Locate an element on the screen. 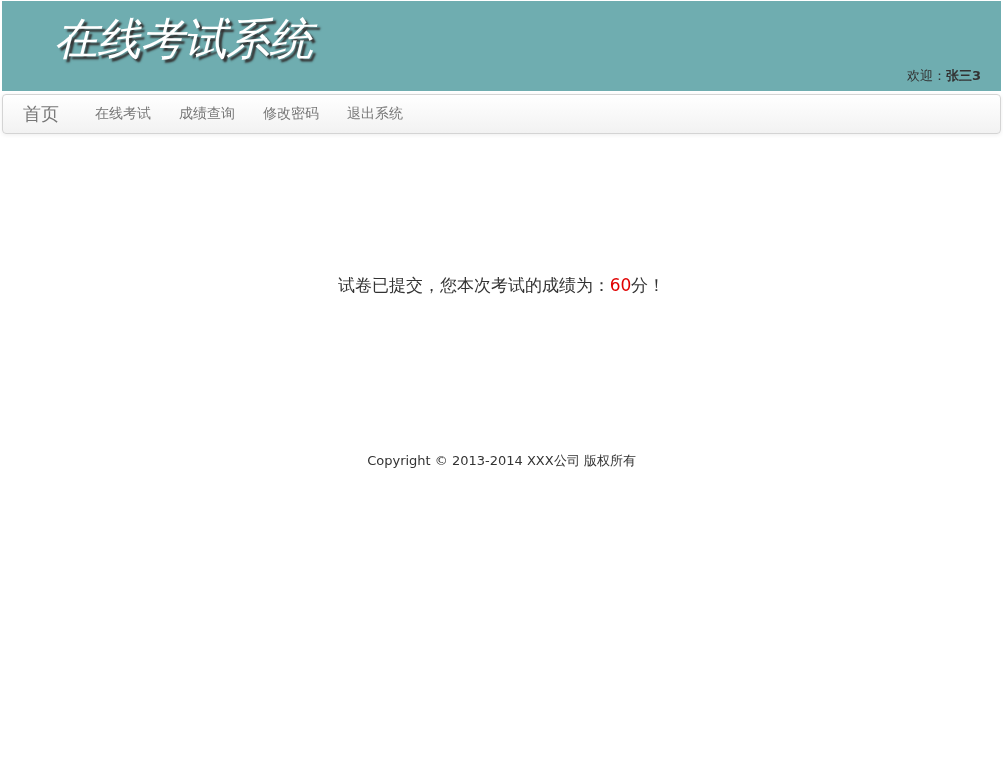 This screenshot has height=767, width=1003. nav-link: 退出系统 is located at coordinates (375, 114).